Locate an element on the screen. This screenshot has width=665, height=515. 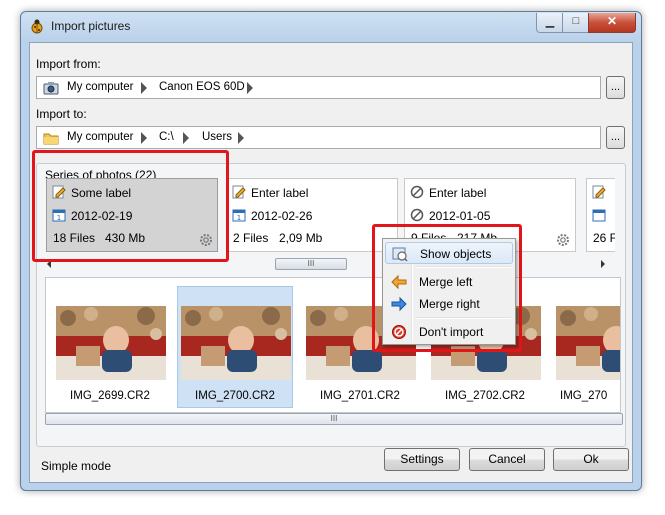
breadcrumb-item: C:\ is located at coordinates (166, 137).